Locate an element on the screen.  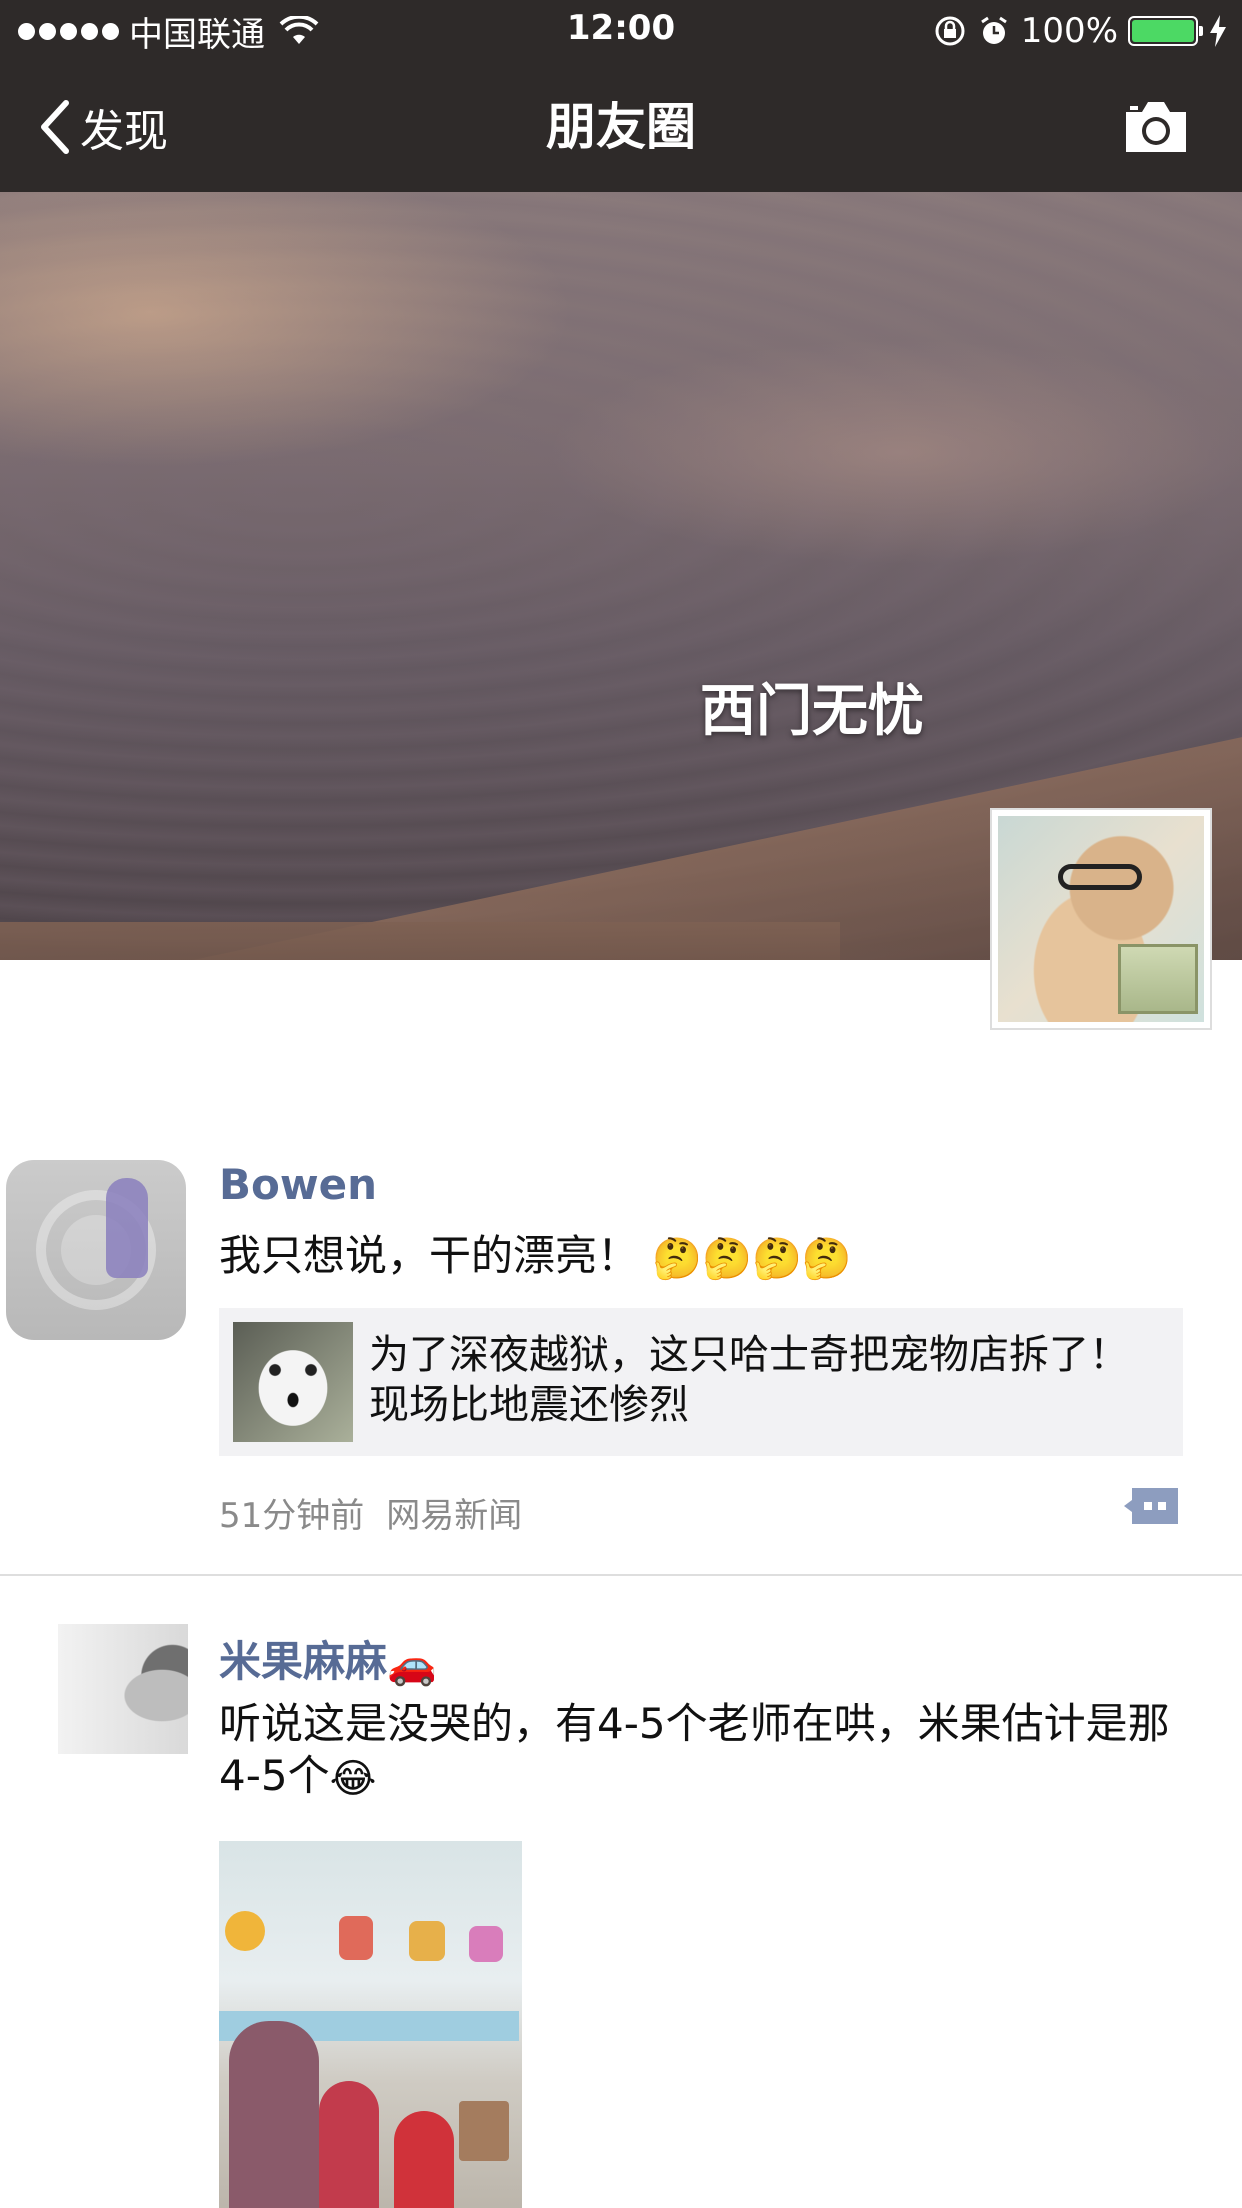
post-text: 听说这是没哭的，有4-5个老师在哄，米果估计是那4-5个😂 is located at coordinates (699, 1751).